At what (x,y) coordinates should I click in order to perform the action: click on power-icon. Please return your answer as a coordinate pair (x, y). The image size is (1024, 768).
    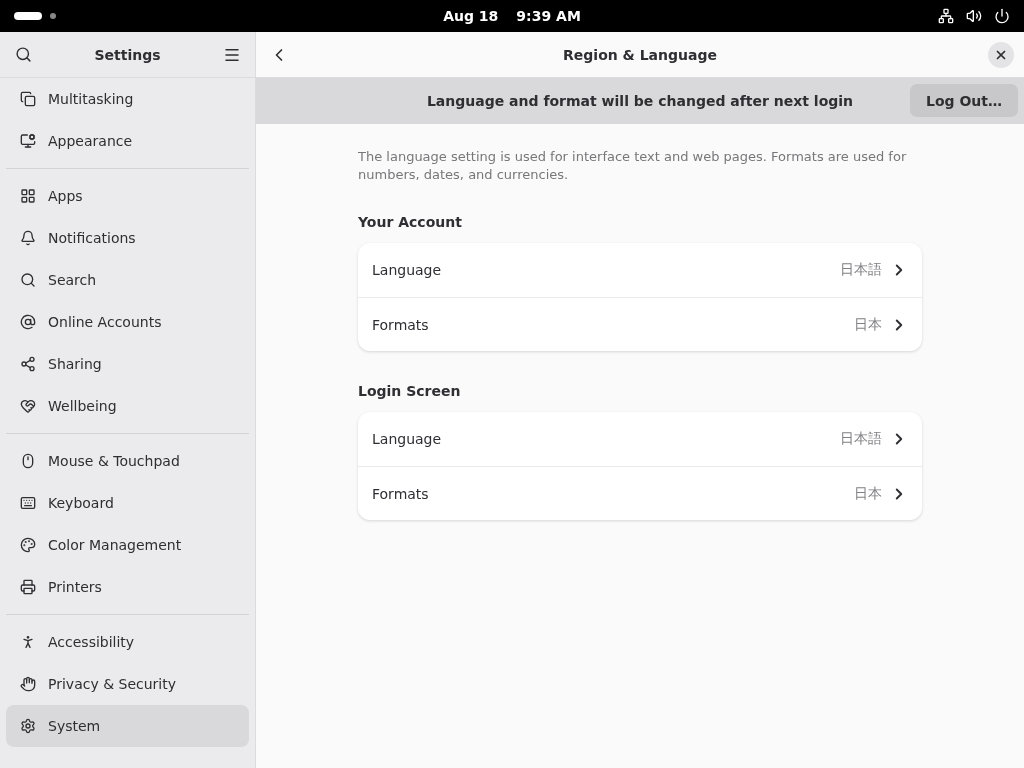
    Looking at the image, I should click on (1002, 16).